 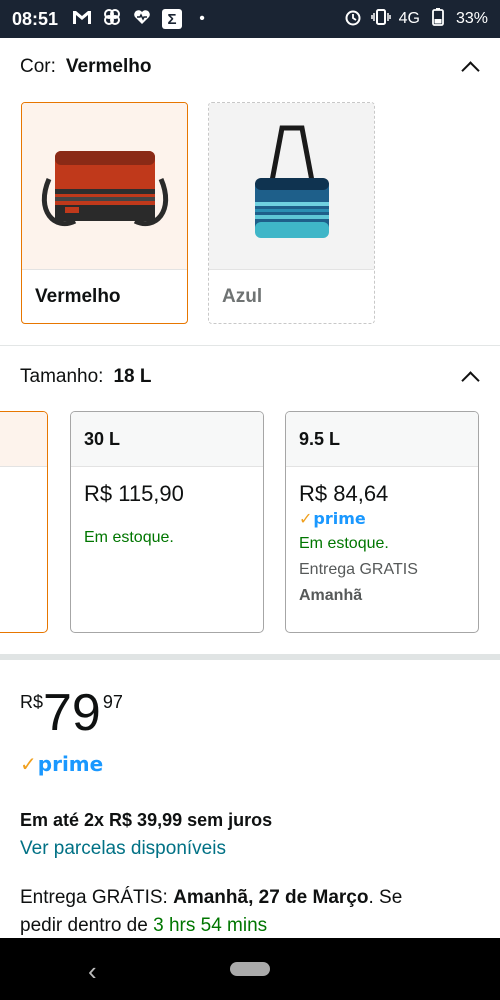 I want to click on color-label: Cor:, so click(x=38, y=66).